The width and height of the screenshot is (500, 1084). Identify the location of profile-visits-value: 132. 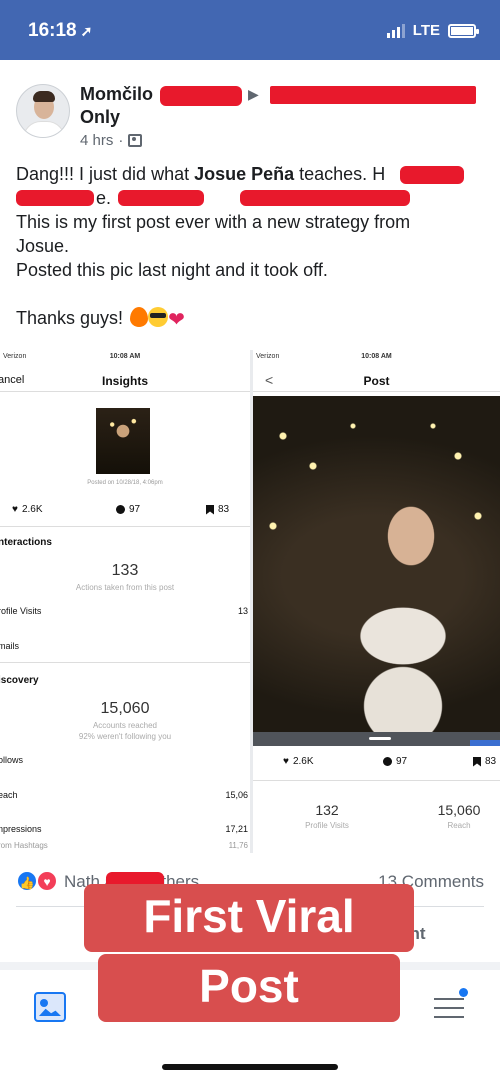
(327, 810).